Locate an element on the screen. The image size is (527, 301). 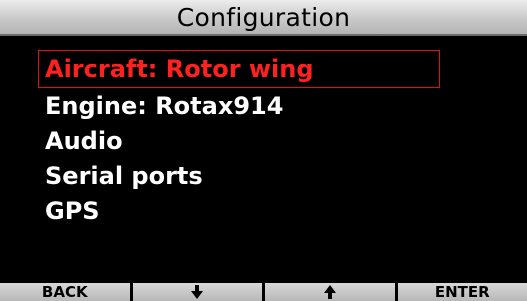
menu-item-aircraft: Aircraft: Rotor wing is located at coordinates (239, 69).